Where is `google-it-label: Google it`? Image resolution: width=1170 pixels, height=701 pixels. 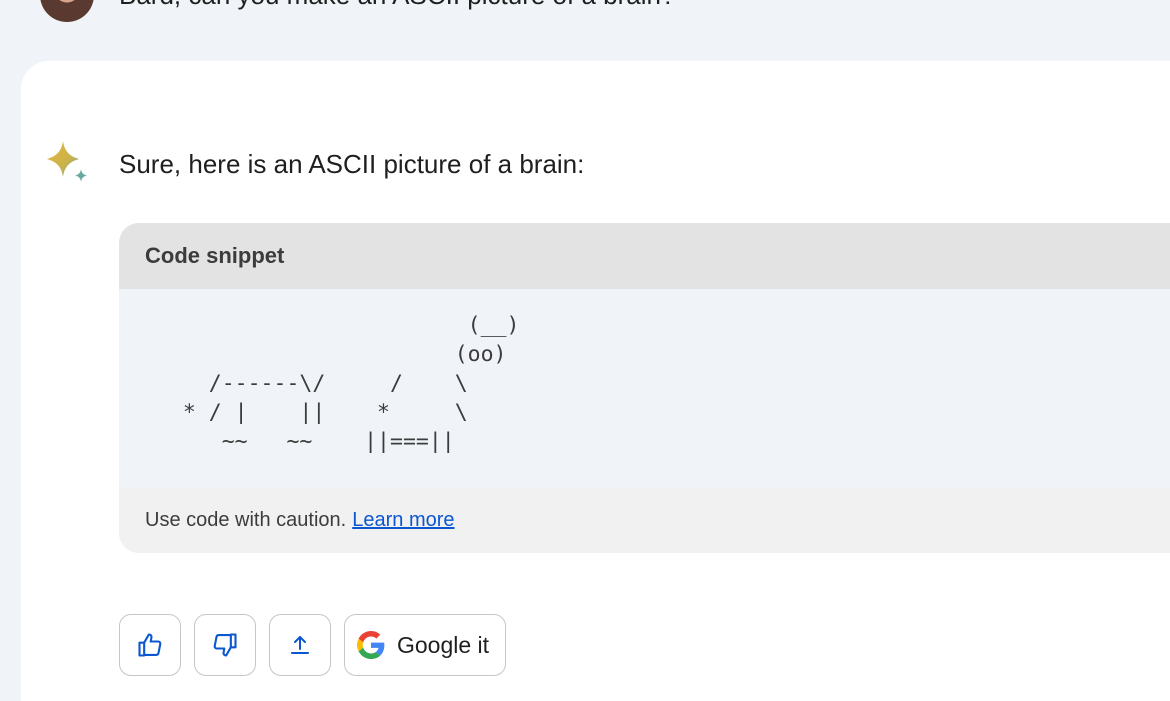
google-it-label: Google it is located at coordinates (443, 644).